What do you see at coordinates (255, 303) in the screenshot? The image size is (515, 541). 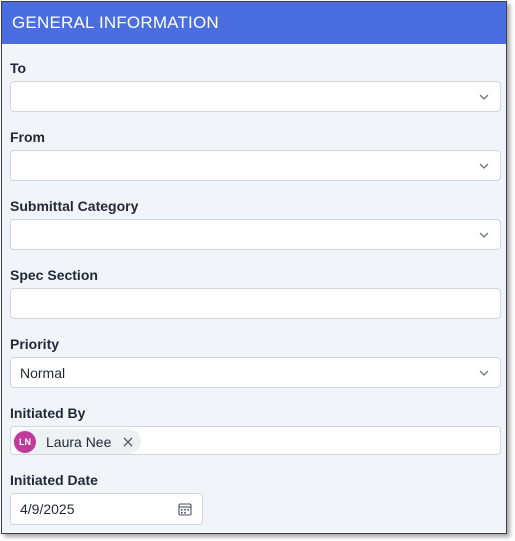 I see `spec-section-input` at bounding box center [255, 303].